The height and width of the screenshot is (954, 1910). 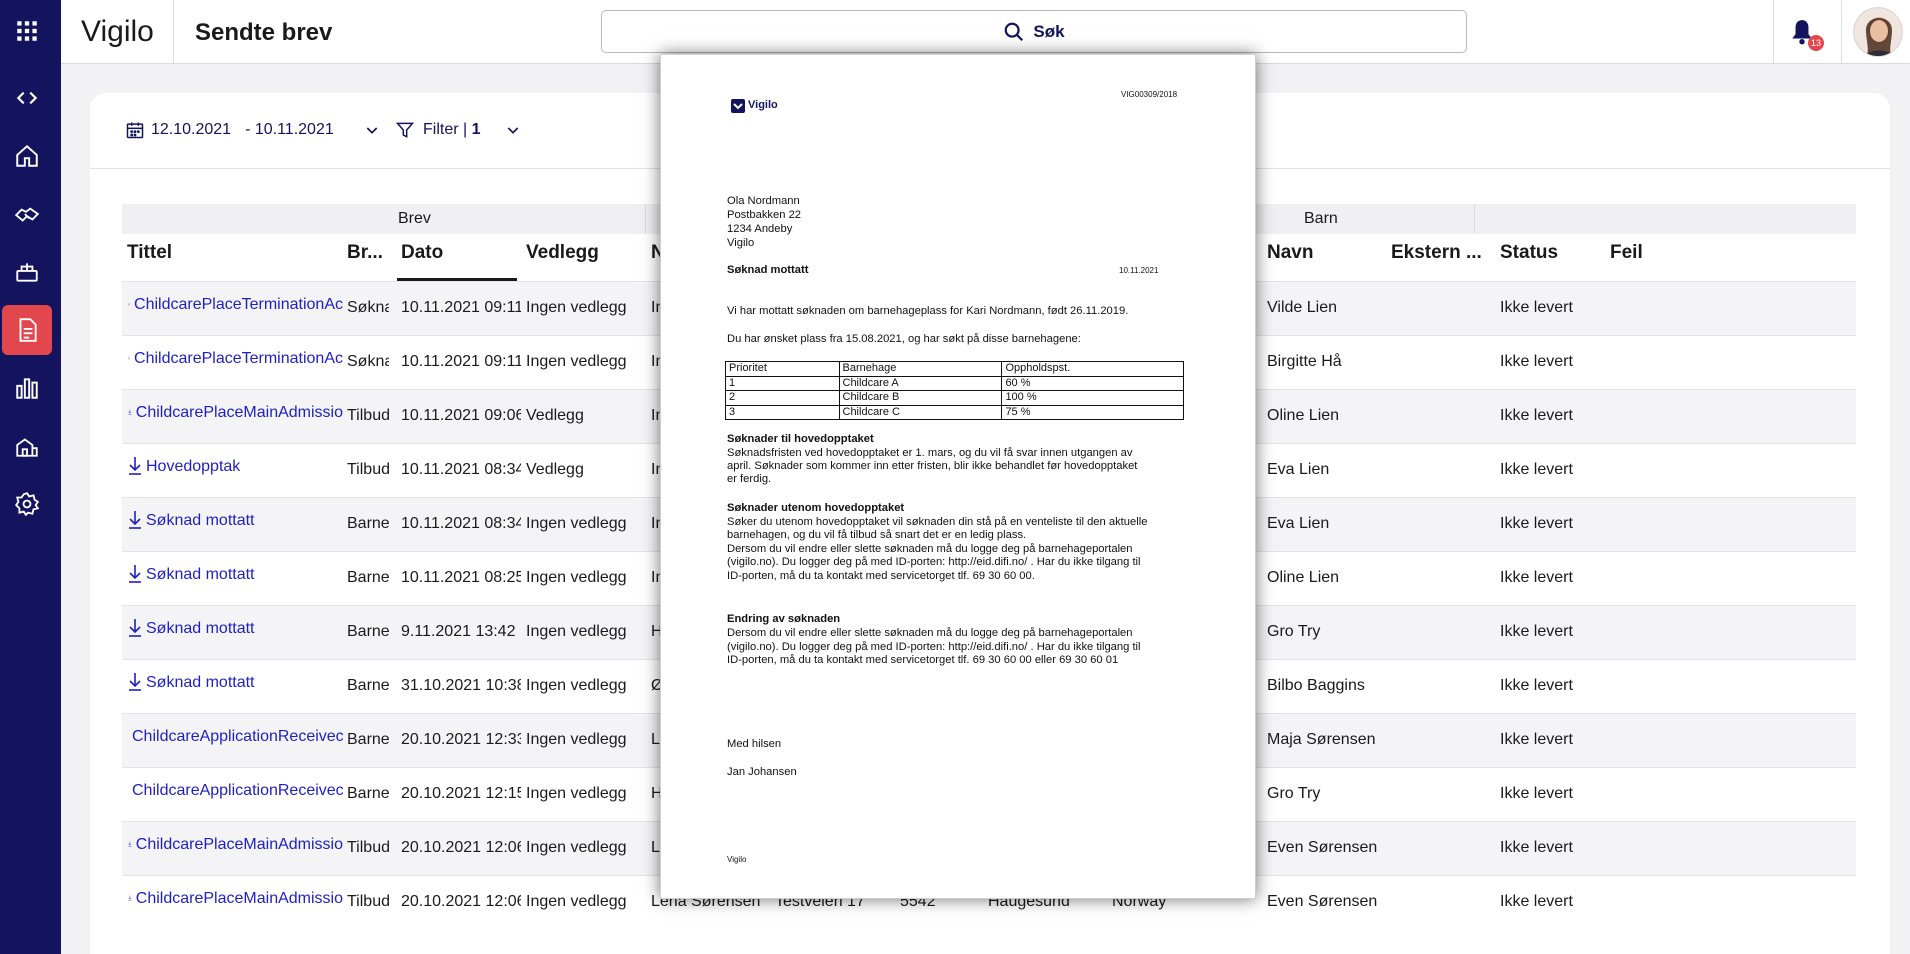 I want to click on kindergarten-icon, so click(x=27, y=446).